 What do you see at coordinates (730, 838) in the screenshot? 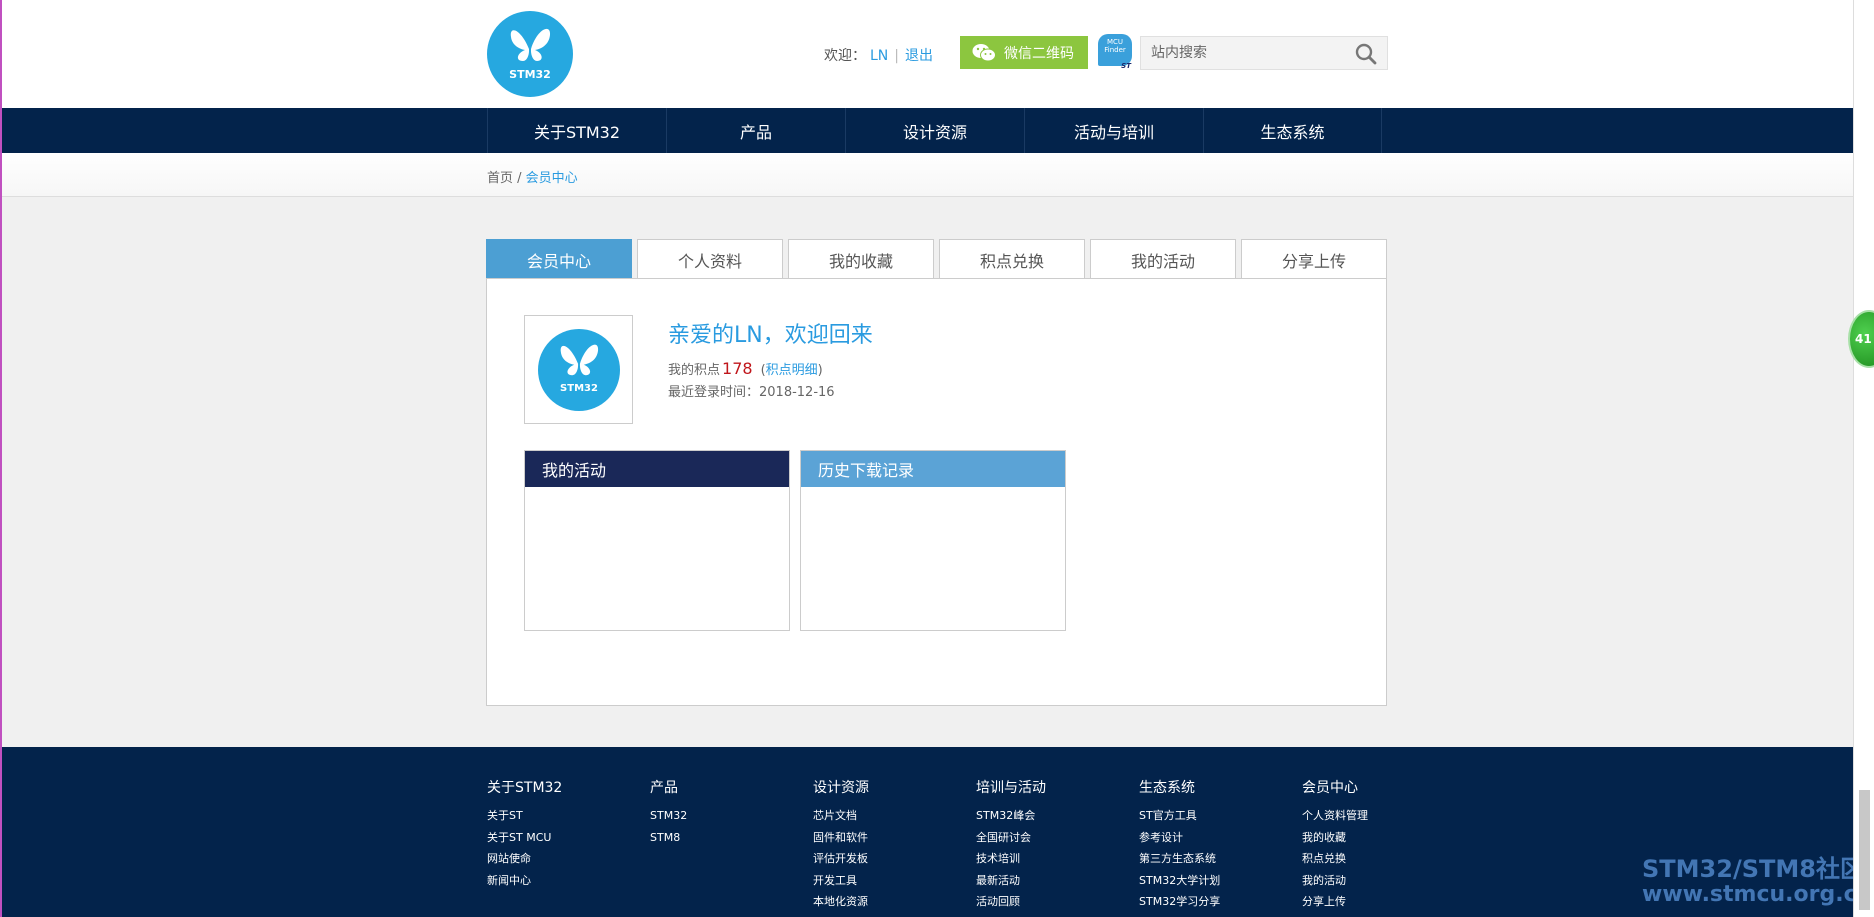
I see `footer-link: STM8` at bounding box center [730, 838].